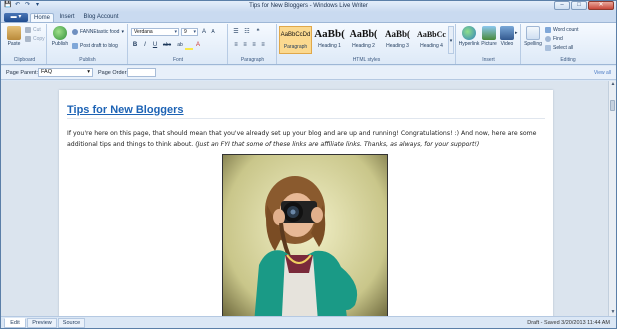 Image resolution: width=617 pixels, height=329 pixels. I want to click on clipboard-icon, so click(14, 33).